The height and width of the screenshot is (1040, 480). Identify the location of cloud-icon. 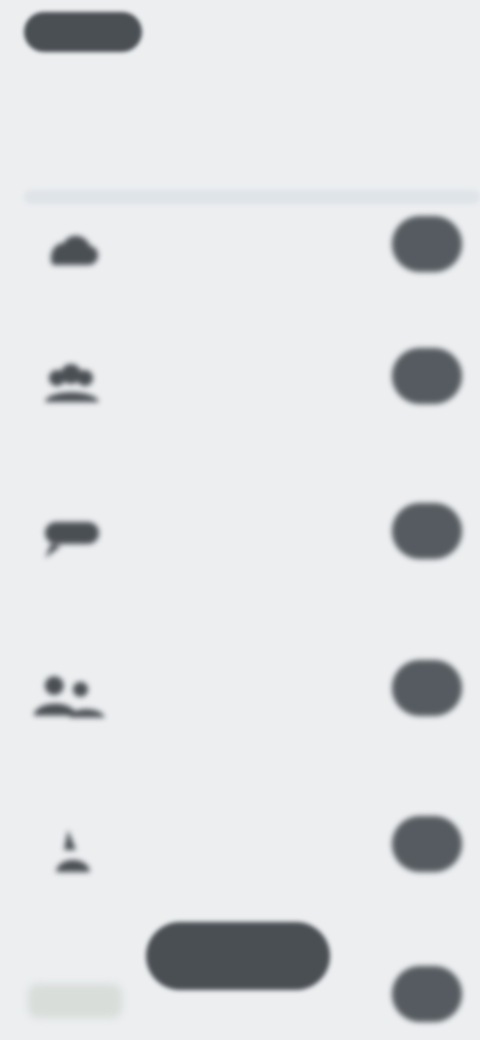
(73, 251).